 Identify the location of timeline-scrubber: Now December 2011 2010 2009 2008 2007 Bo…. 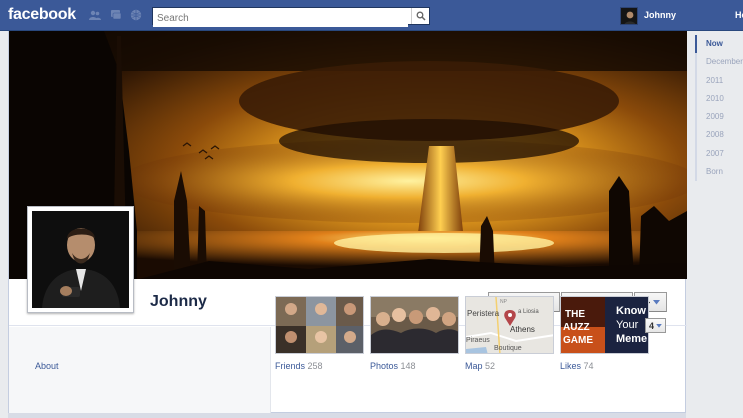
(719, 108).